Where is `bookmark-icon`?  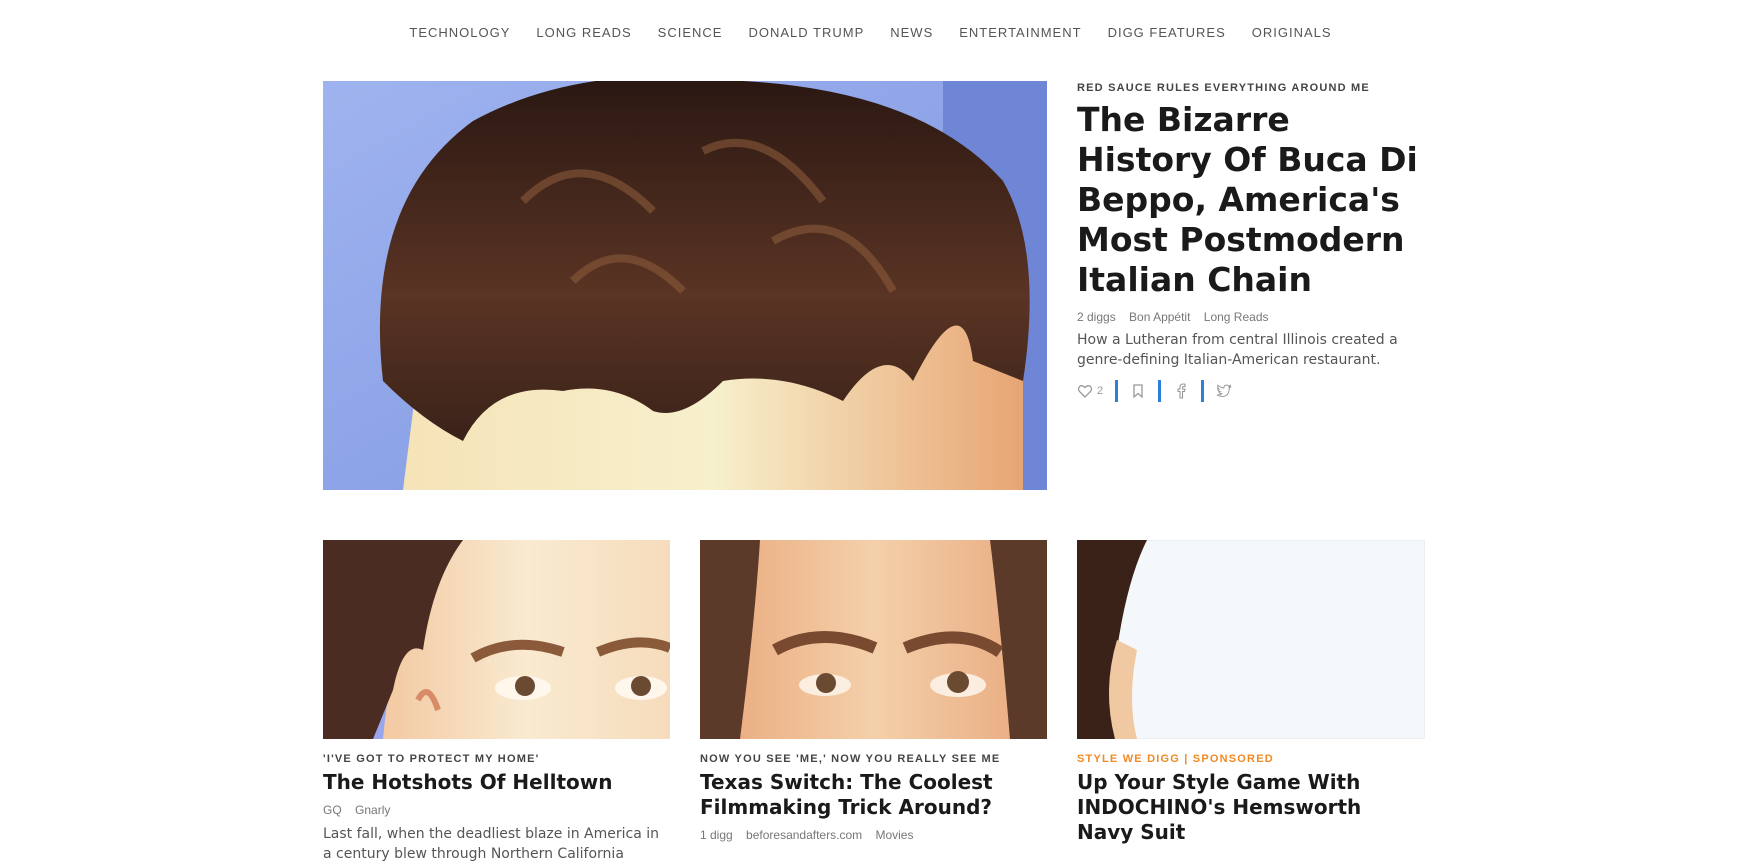
bookmark-icon is located at coordinates (1138, 391).